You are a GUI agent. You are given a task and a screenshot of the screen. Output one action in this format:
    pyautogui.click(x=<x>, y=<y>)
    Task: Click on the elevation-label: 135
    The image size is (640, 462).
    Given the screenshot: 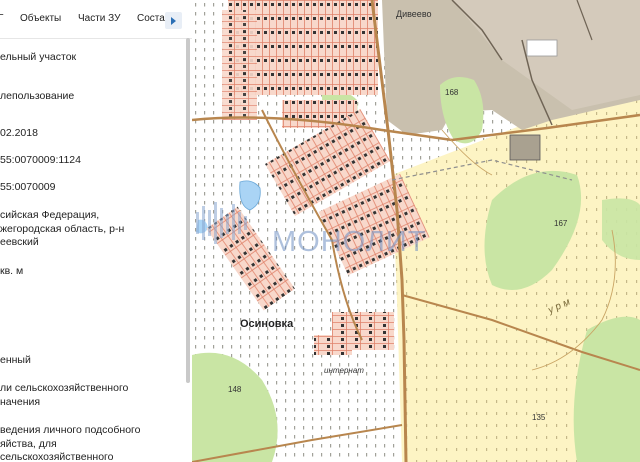 What is the action you would take?
    pyautogui.click(x=539, y=417)
    